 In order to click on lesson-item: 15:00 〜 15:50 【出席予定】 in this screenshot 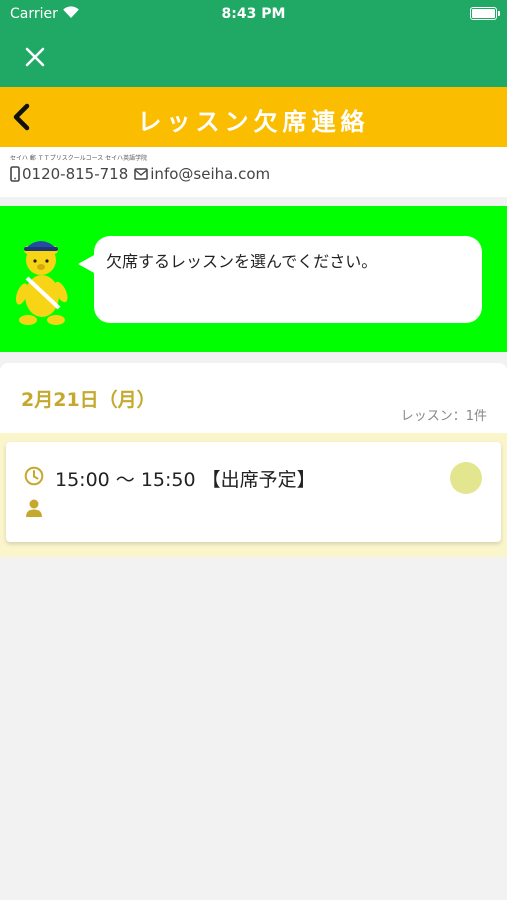, I will do `click(253, 492)`.